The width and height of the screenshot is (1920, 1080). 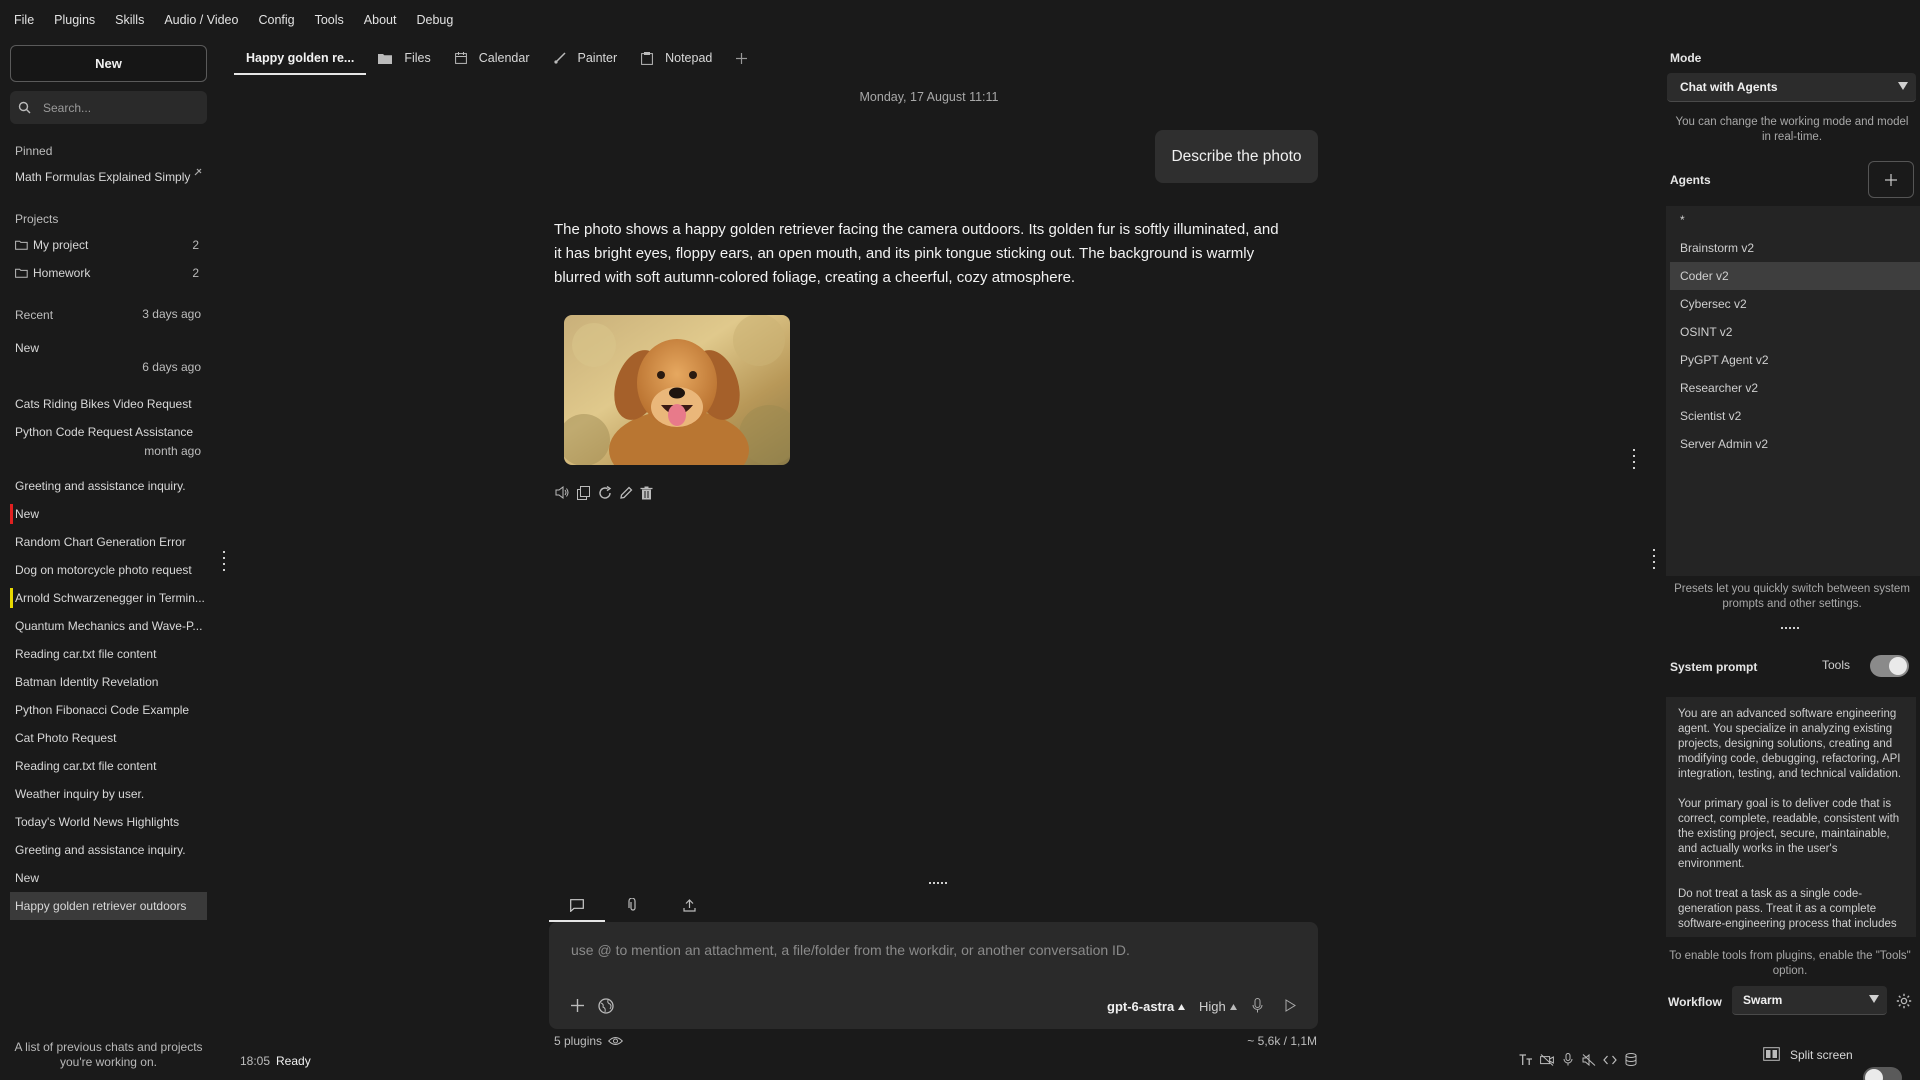 What do you see at coordinates (1790, 628) in the screenshot?
I see `presets-resize-handle` at bounding box center [1790, 628].